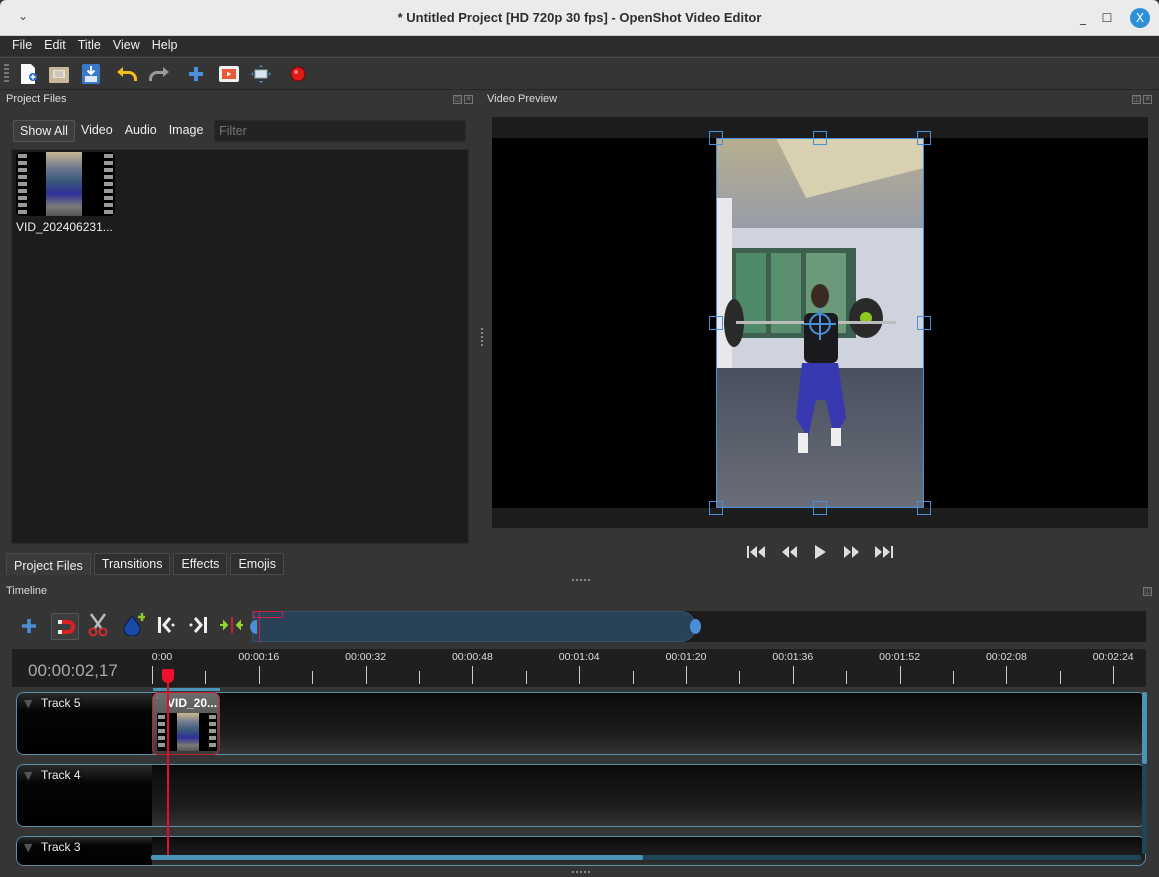  What do you see at coordinates (73, 670) in the screenshot?
I see `timecode-display: 00:00:02,17` at bounding box center [73, 670].